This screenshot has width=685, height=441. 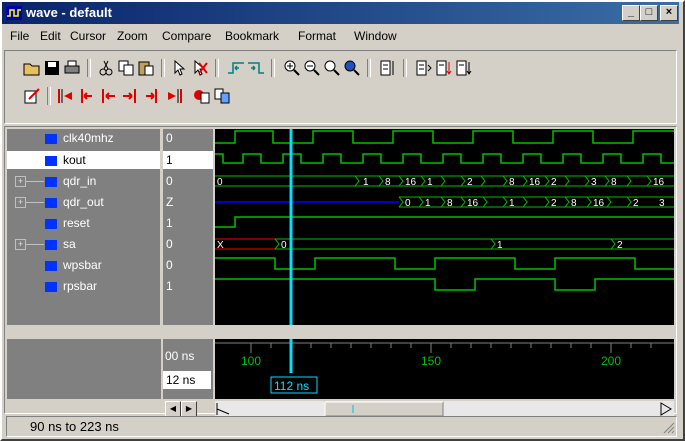 What do you see at coordinates (132, 36) in the screenshot?
I see `menu-zoom: Zoom` at bounding box center [132, 36].